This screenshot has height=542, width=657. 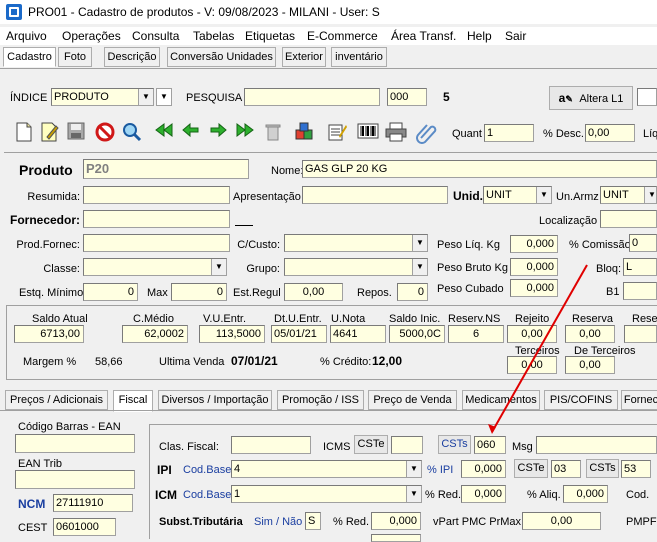 I want to click on menu-help: Help, so click(x=479, y=36).